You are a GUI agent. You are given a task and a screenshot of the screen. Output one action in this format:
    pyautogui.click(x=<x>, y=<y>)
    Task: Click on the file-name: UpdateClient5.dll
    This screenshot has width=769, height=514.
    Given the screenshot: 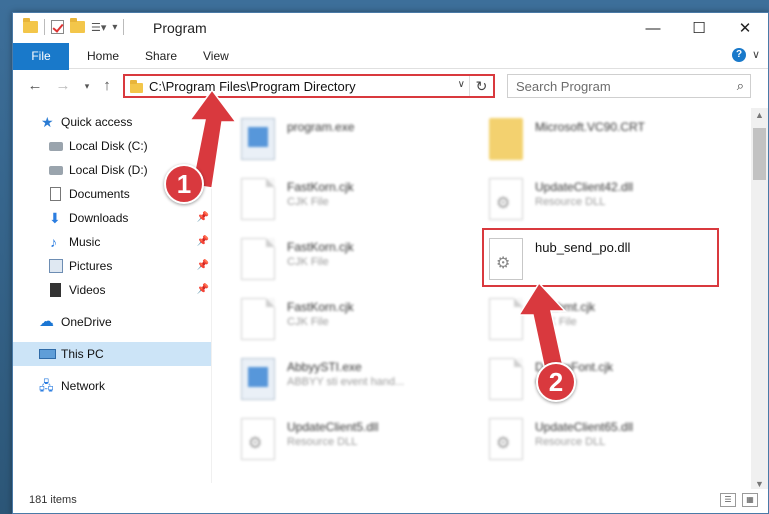 What is the action you would take?
    pyautogui.click(x=333, y=427)
    